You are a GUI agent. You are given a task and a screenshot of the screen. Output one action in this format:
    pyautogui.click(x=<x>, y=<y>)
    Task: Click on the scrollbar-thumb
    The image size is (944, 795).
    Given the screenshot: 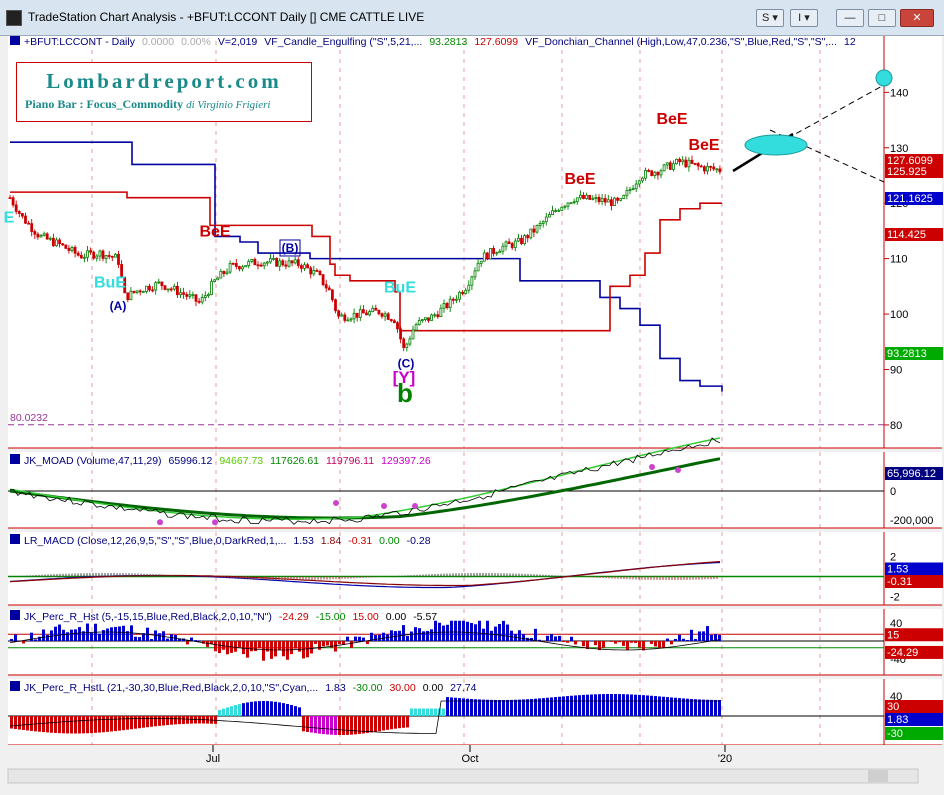 What is the action you would take?
    pyautogui.click(x=878, y=776)
    